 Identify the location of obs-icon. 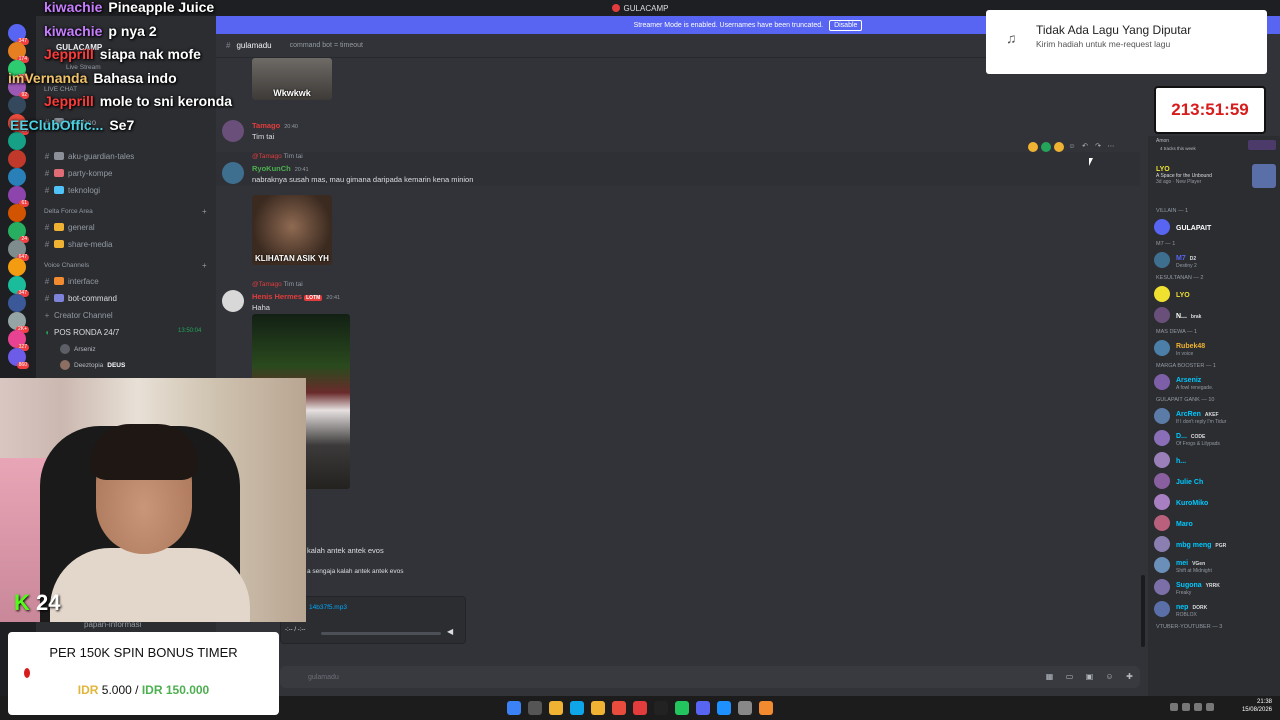
(640, 708).